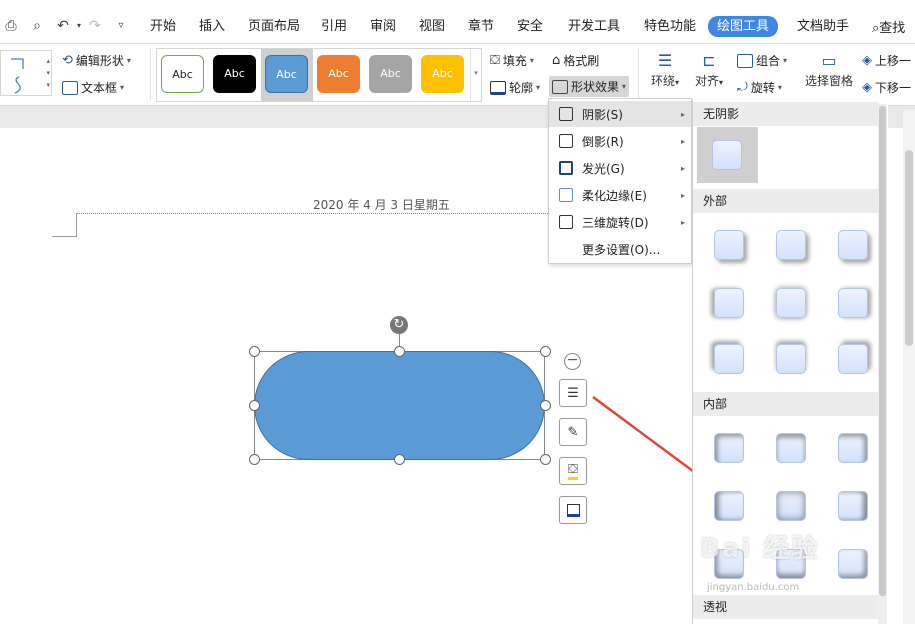  What do you see at coordinates (381, 204) in the screenshot?
I see `page-header-date: 2020 年 4 月 3 日星期五` at bounding box center [381, 204].